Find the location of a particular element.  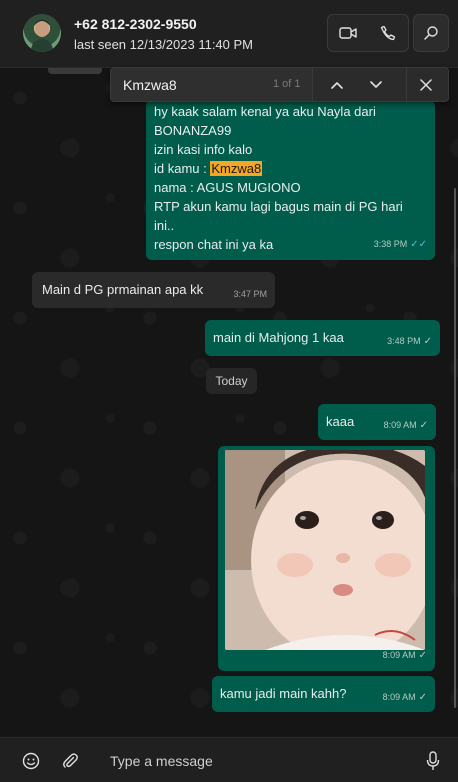

message-time-text: 3:48 PM is located at coordinates (404, 341).